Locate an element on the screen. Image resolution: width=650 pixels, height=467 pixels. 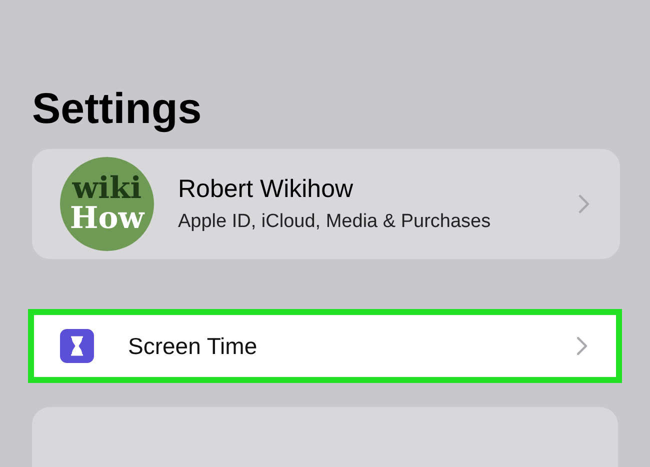
avatar-text: How is located at coordinates (107, 219).